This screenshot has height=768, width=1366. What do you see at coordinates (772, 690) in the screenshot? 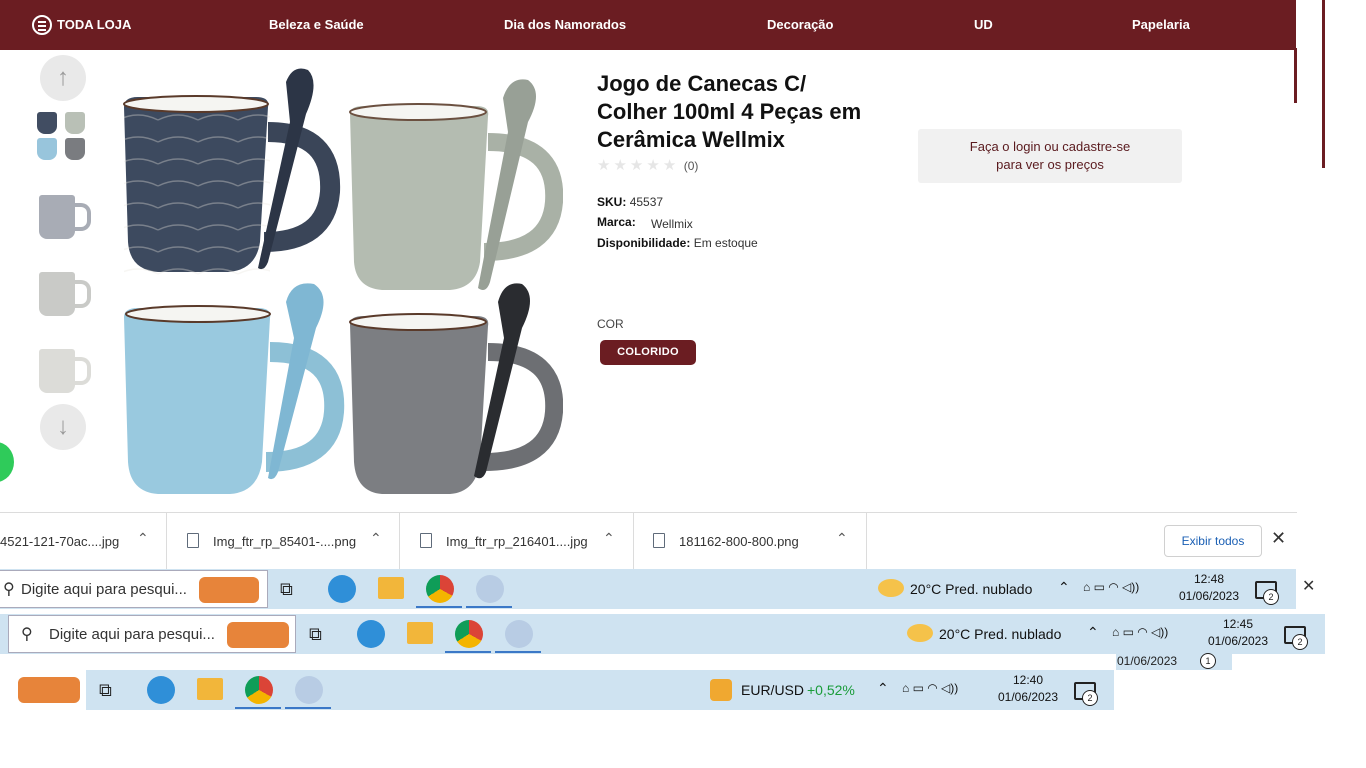
I see `ticker-label: EUR/USD` at bounding box center [772, 690].